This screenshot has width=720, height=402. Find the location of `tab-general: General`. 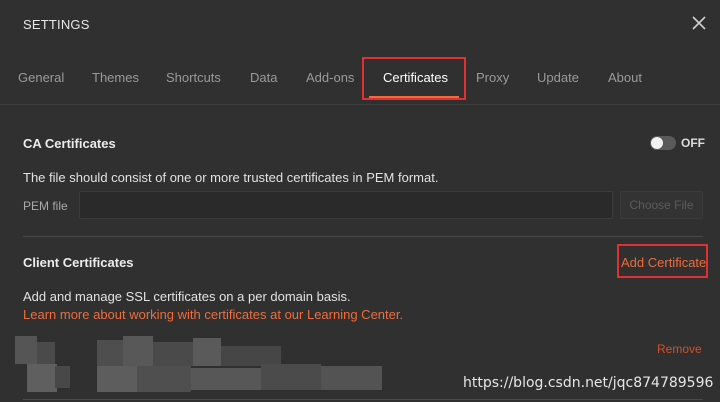

tab-general: General is located at coordinates (41, 77).